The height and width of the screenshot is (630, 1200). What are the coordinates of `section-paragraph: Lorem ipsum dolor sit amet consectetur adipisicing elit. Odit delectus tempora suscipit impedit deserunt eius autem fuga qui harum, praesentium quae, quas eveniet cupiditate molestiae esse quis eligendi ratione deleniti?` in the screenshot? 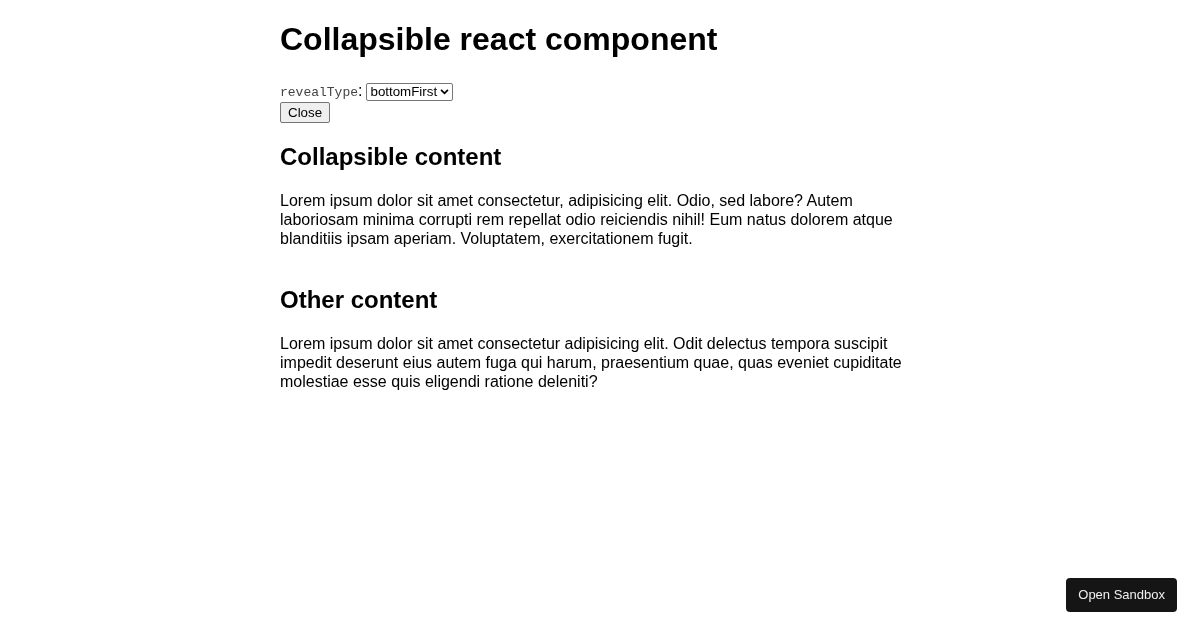 It's located at (591, 362).